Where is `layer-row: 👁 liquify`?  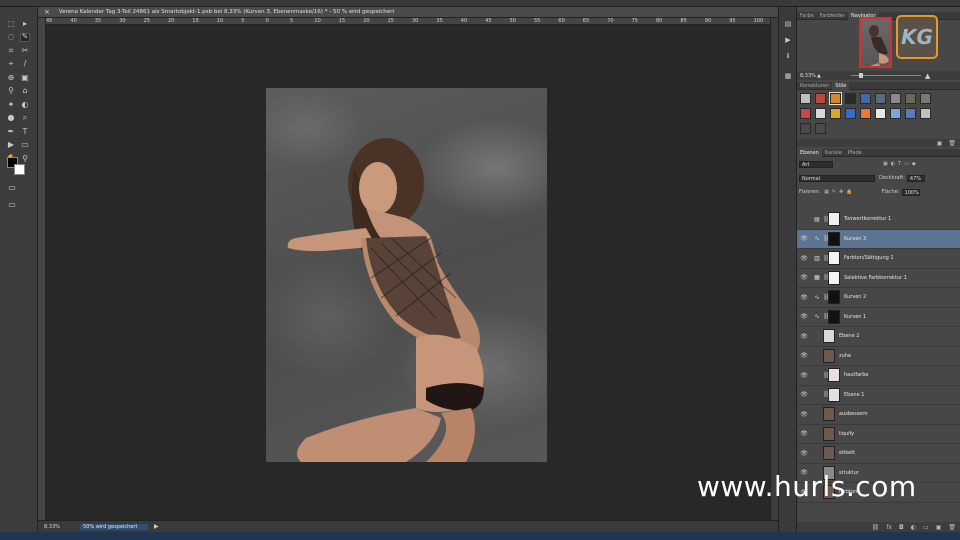 layer-row: 👁 liquify is located at coordinates (878, 434).